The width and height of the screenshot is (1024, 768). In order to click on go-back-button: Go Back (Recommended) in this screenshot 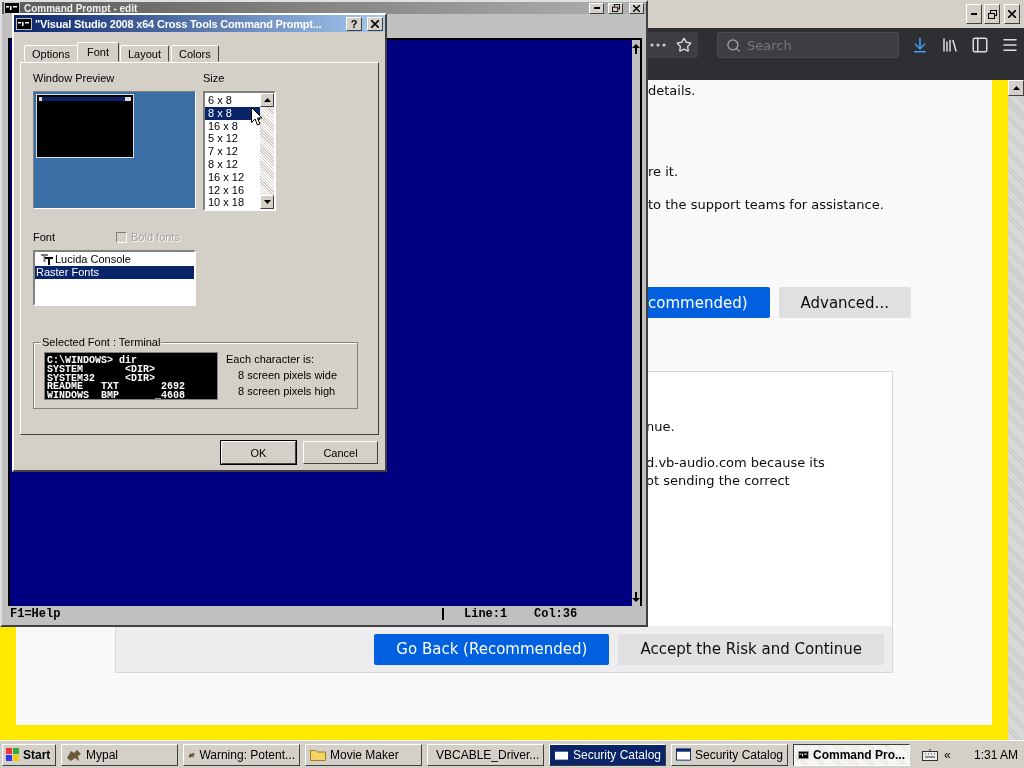, I will do `click(492, 649)`.